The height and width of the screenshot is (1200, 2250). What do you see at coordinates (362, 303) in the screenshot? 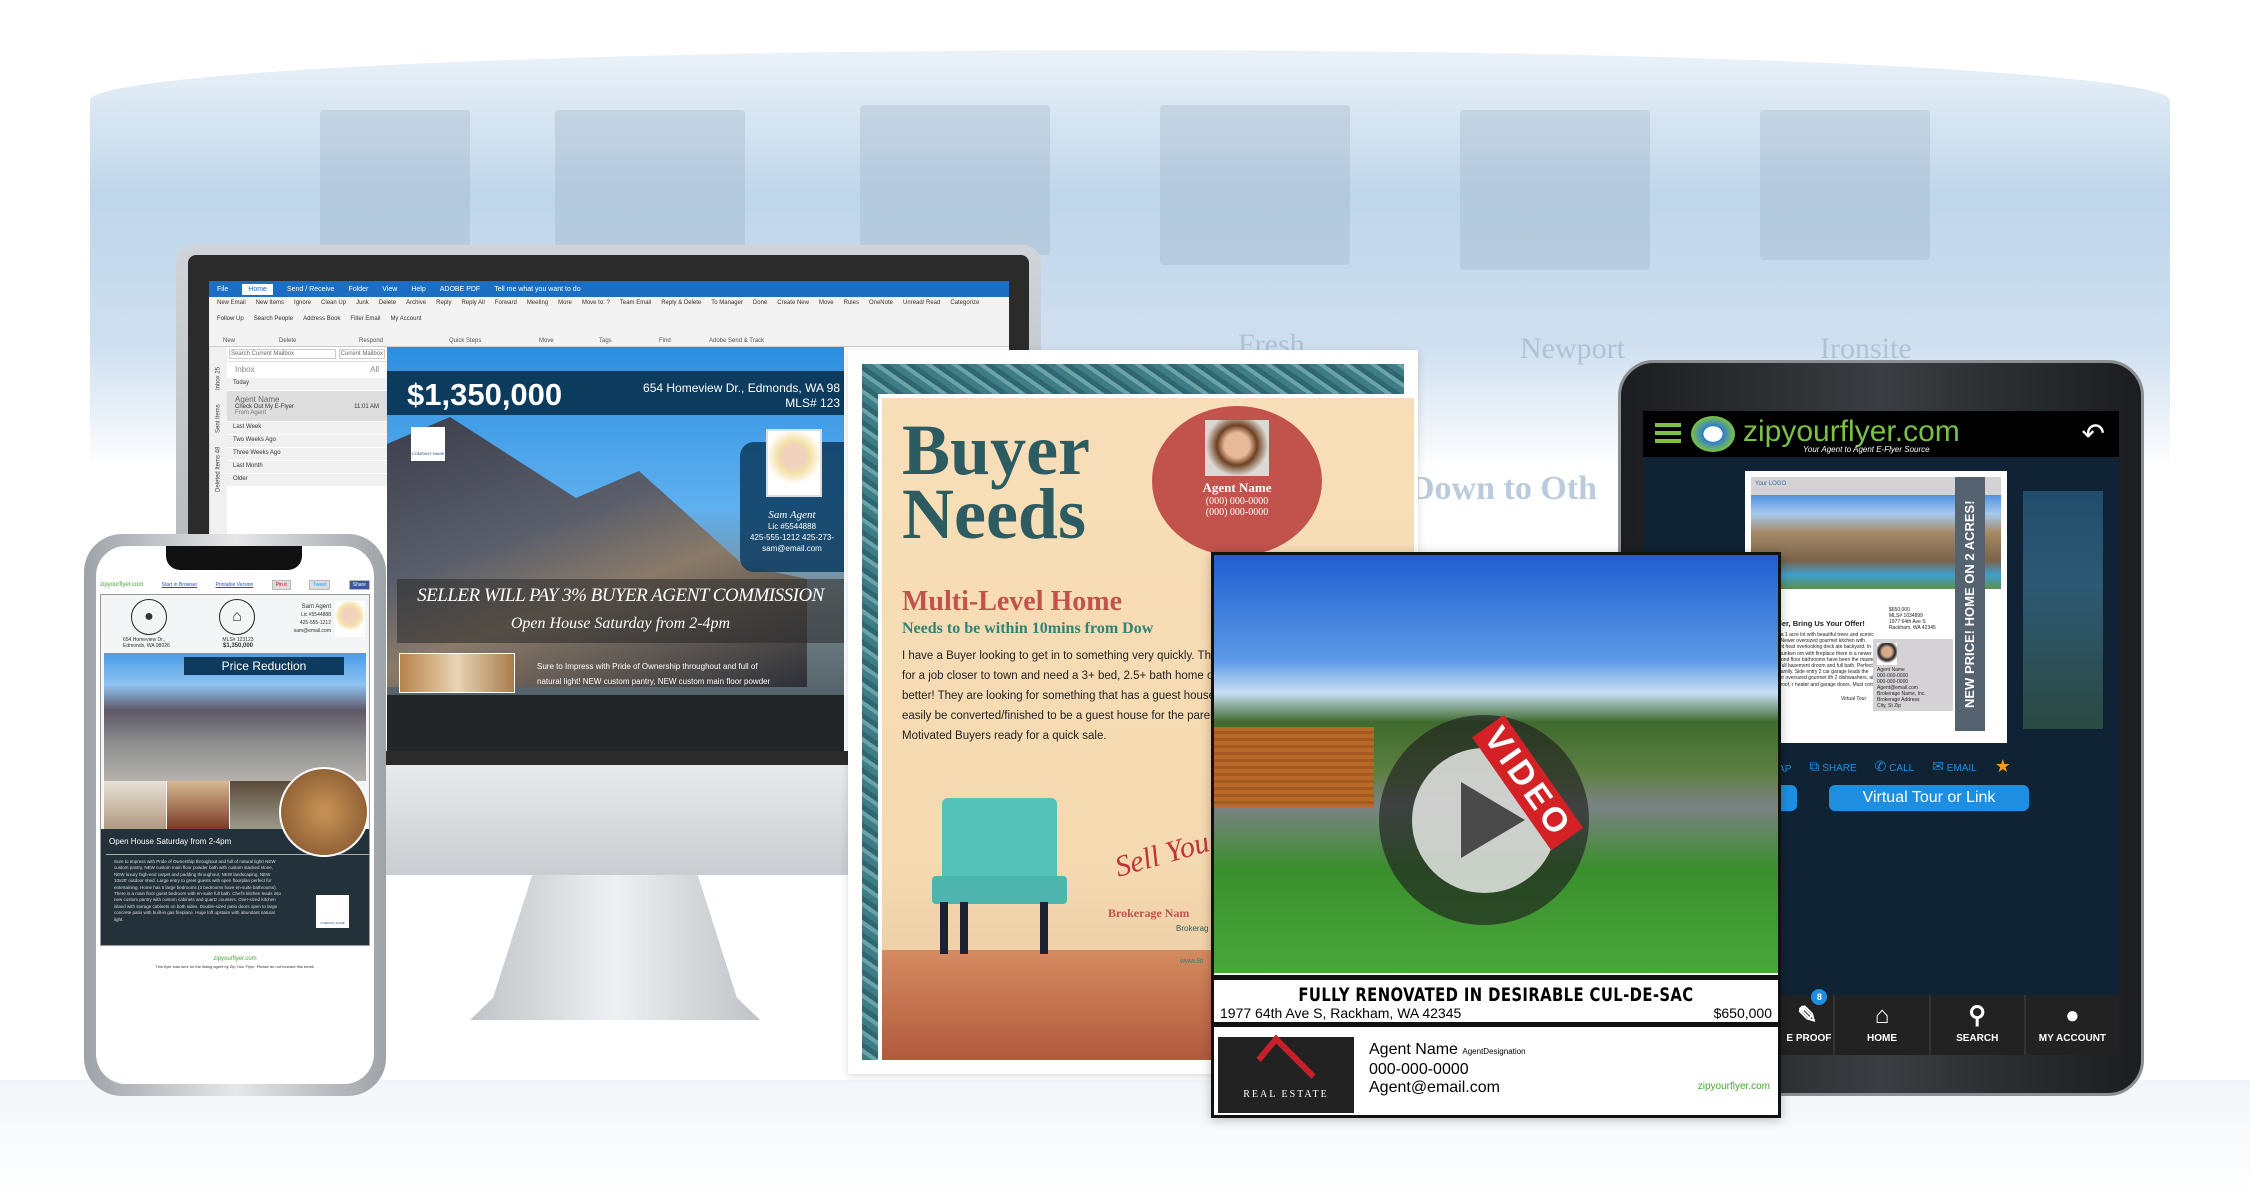
I see `ribbon-button: Junk` at bounding box center [362, 303].